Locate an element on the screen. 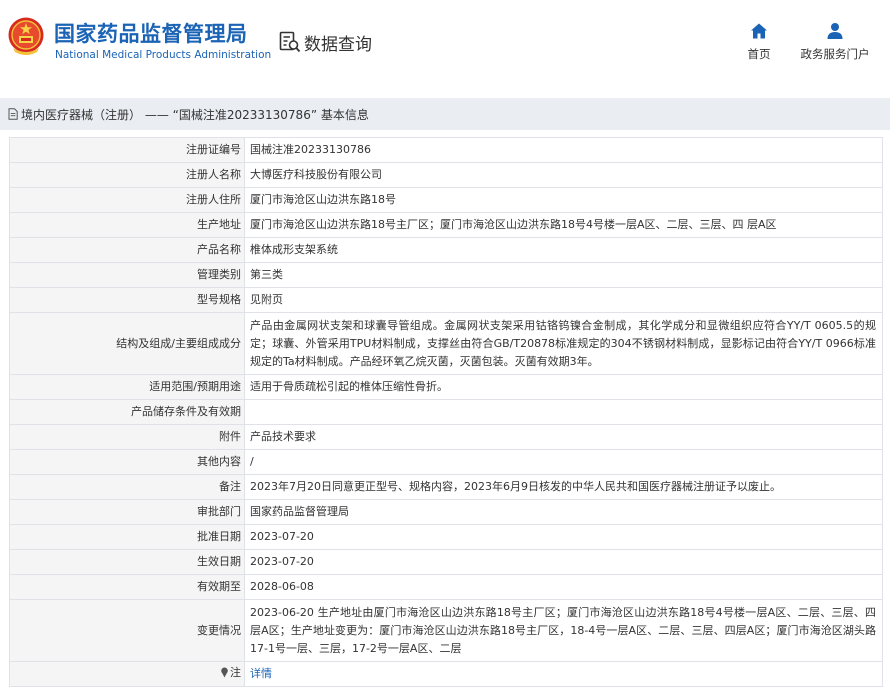  user-icon is located at coordinates (835, 31).